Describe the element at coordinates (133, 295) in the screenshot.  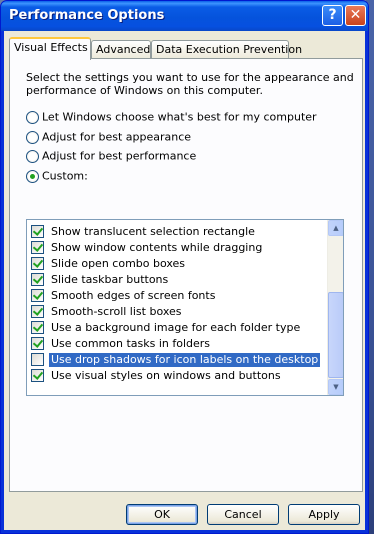
I see `list-item-label: Smooth edges of screen fonts` at that location.